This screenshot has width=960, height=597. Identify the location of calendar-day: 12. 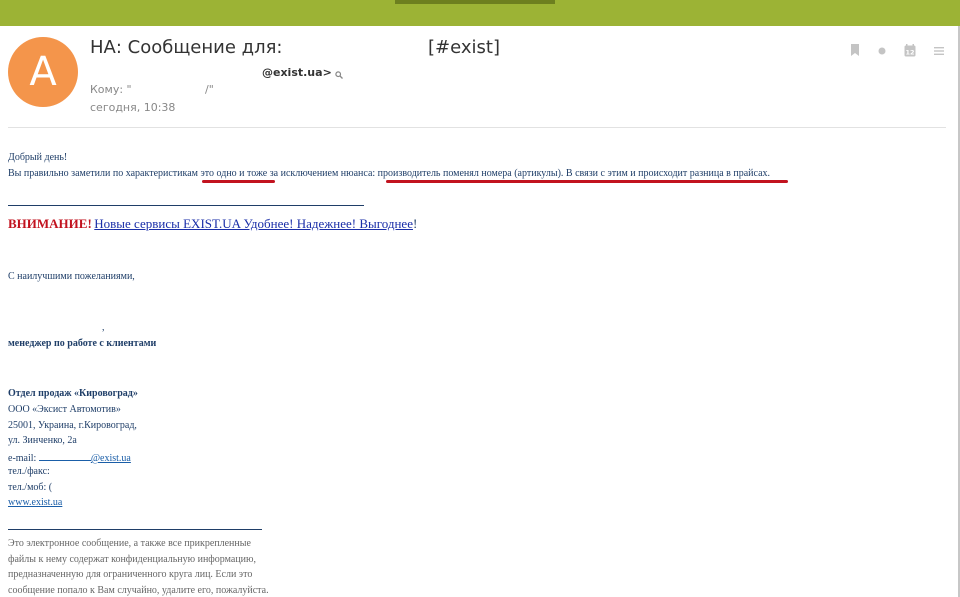
(909, 53).